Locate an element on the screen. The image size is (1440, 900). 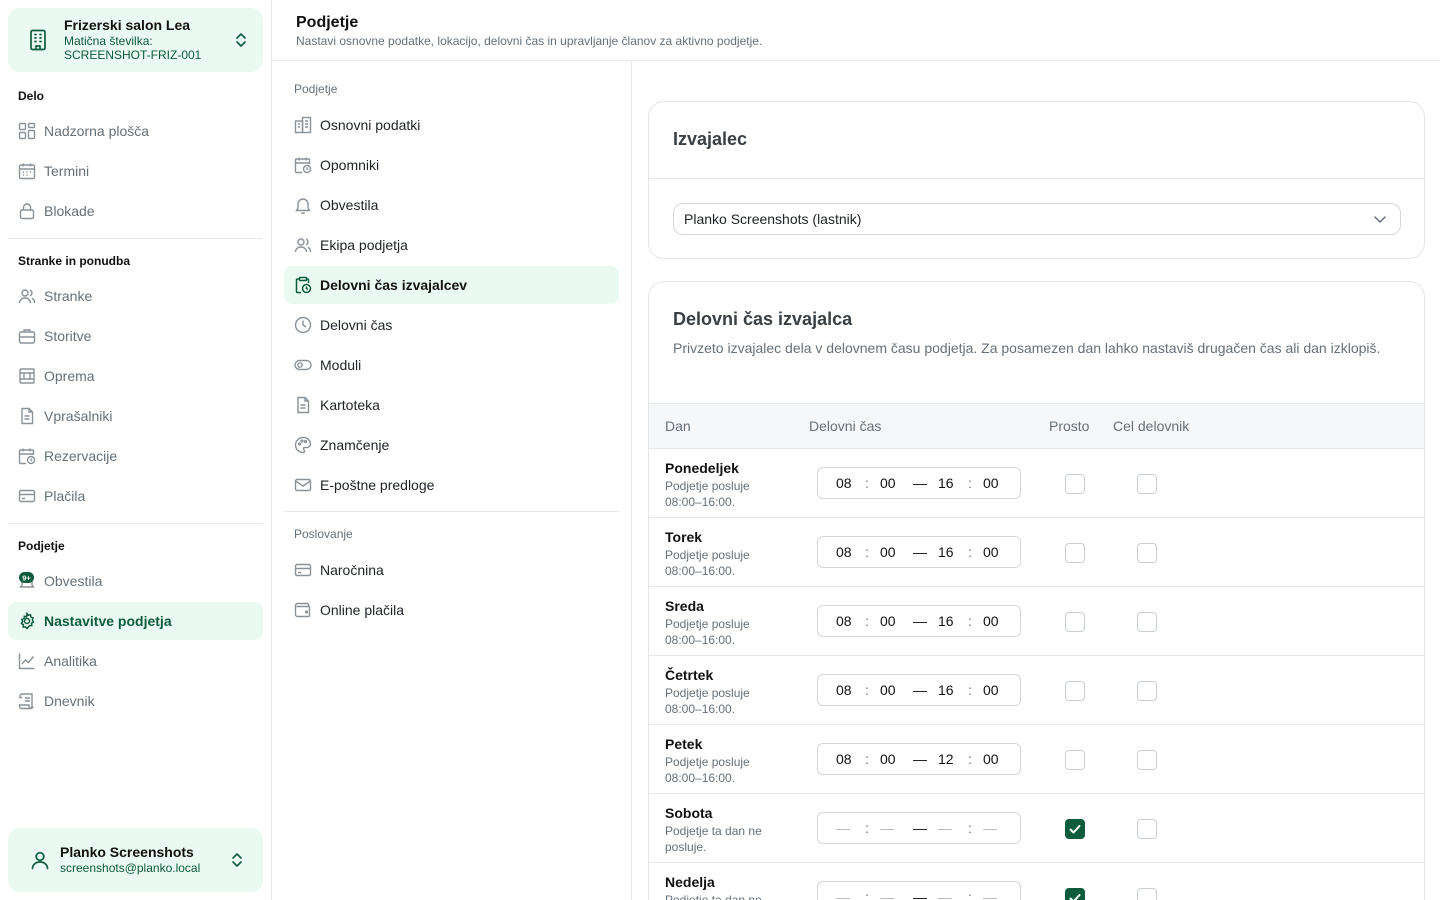
day-name: Ponedeljek is located at coordinates (702, 468).